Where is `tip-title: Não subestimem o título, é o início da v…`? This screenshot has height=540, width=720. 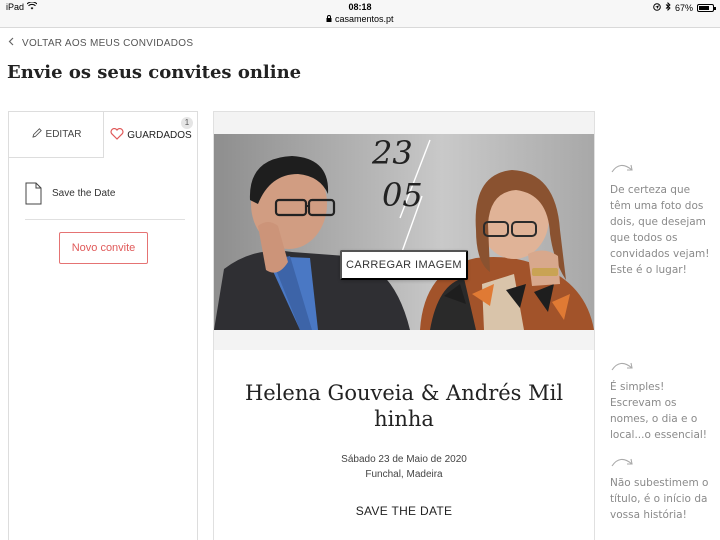 tip-title: Não subestimem o título, é o início da v… is located at coordinates (659, 499).